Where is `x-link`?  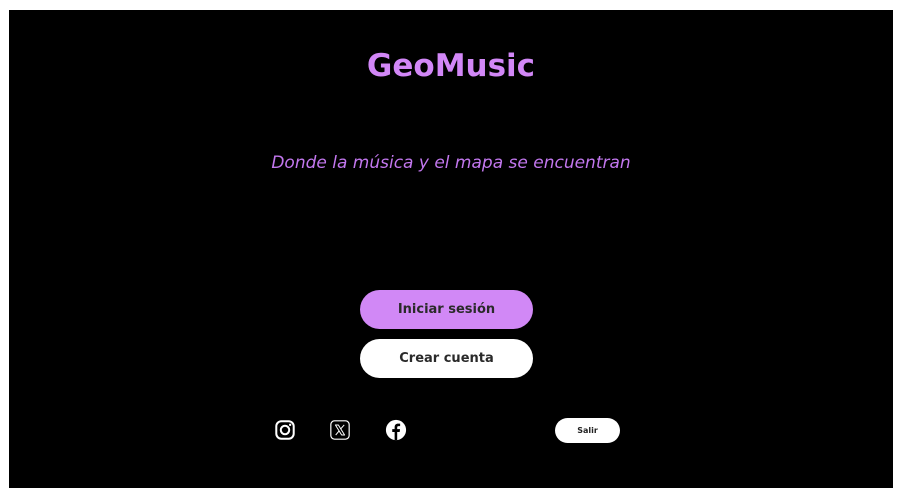
x-link is located at coordinates (340, 430).